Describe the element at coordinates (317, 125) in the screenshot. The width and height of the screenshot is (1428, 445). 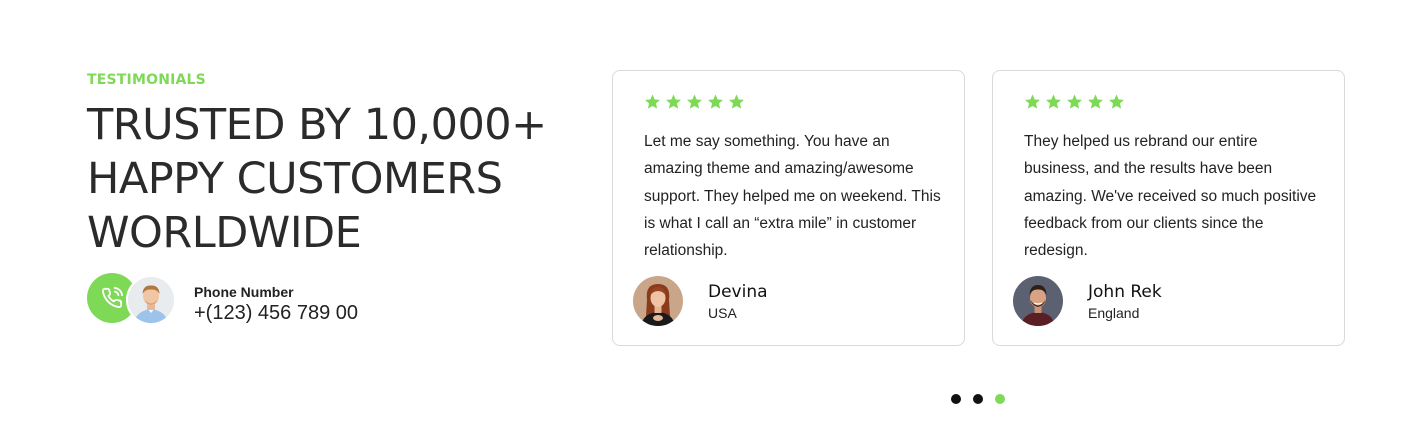
I see `headline-line: TRUSTED BY 10,000+` at that location.